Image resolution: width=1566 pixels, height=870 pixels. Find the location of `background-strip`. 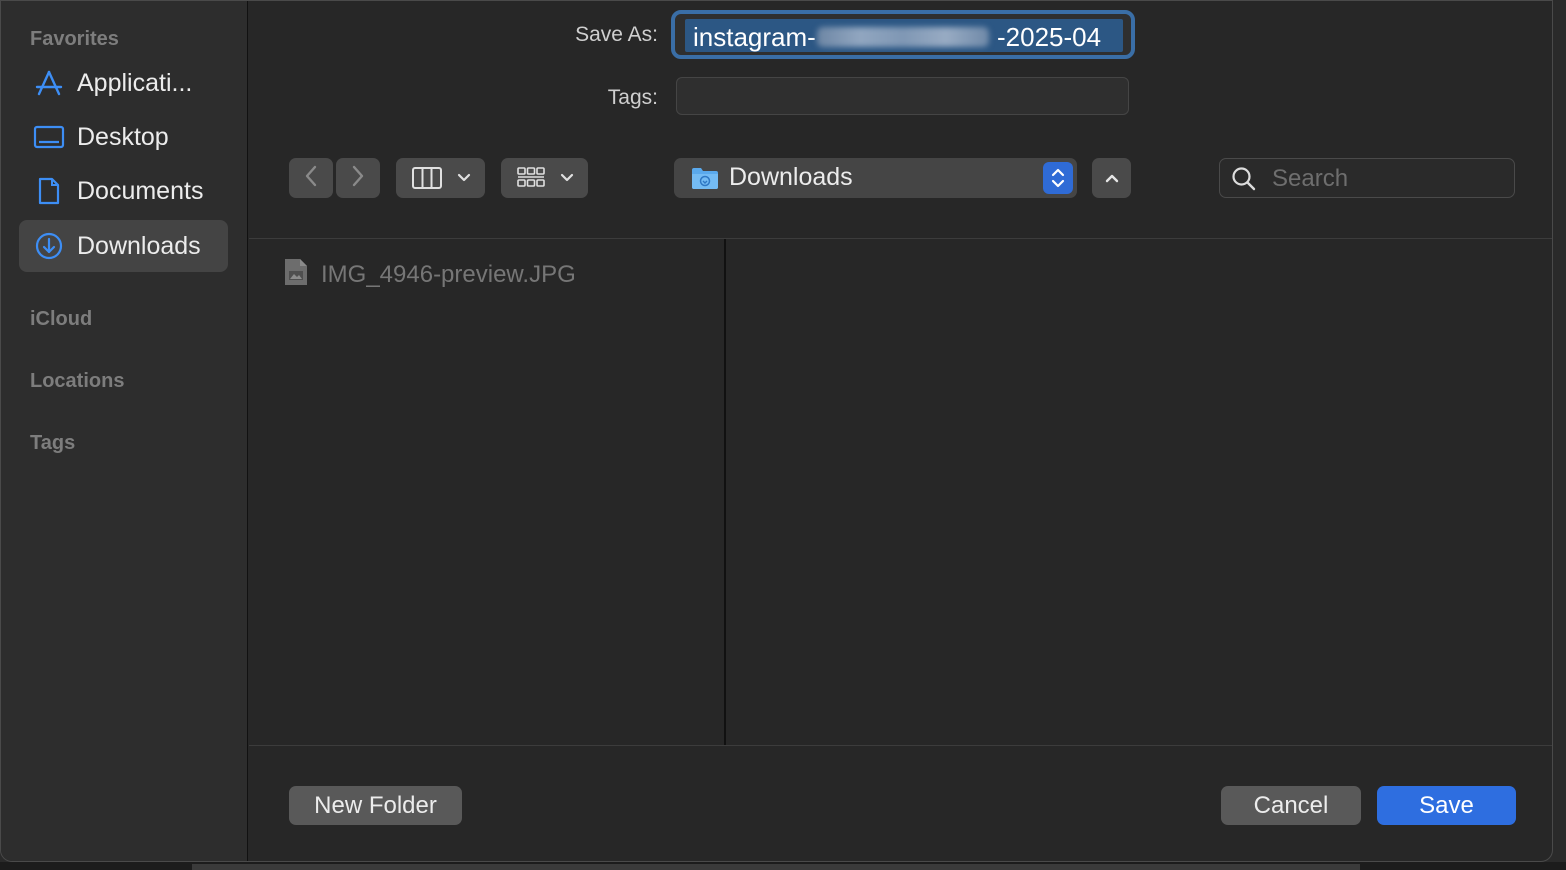

background-strip is located at coordinates (783, 866).